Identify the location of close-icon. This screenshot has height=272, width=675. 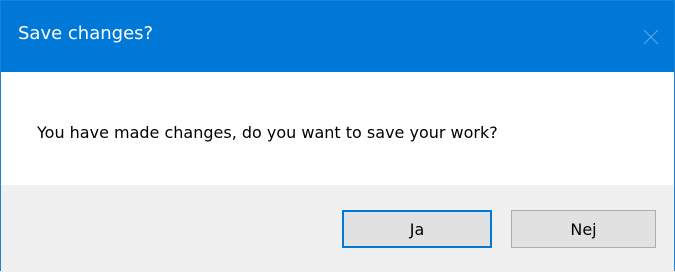
(651, 37).